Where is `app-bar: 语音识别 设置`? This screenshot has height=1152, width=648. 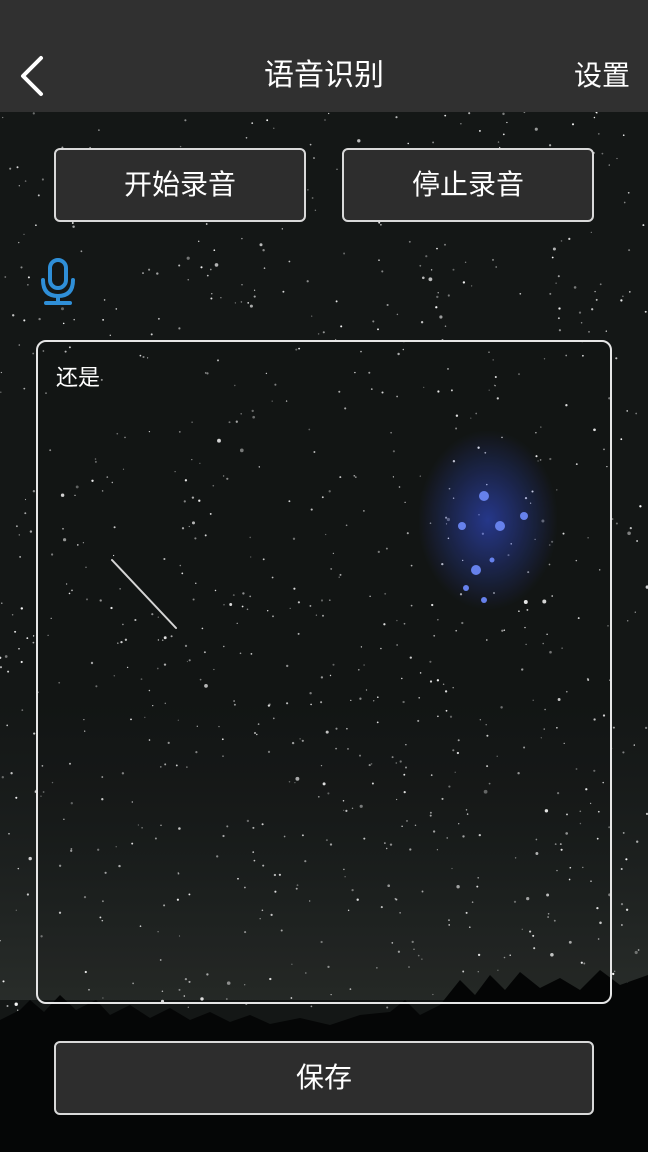 app-bar: 语音识别 设置 is located at coordinates (324, 76).